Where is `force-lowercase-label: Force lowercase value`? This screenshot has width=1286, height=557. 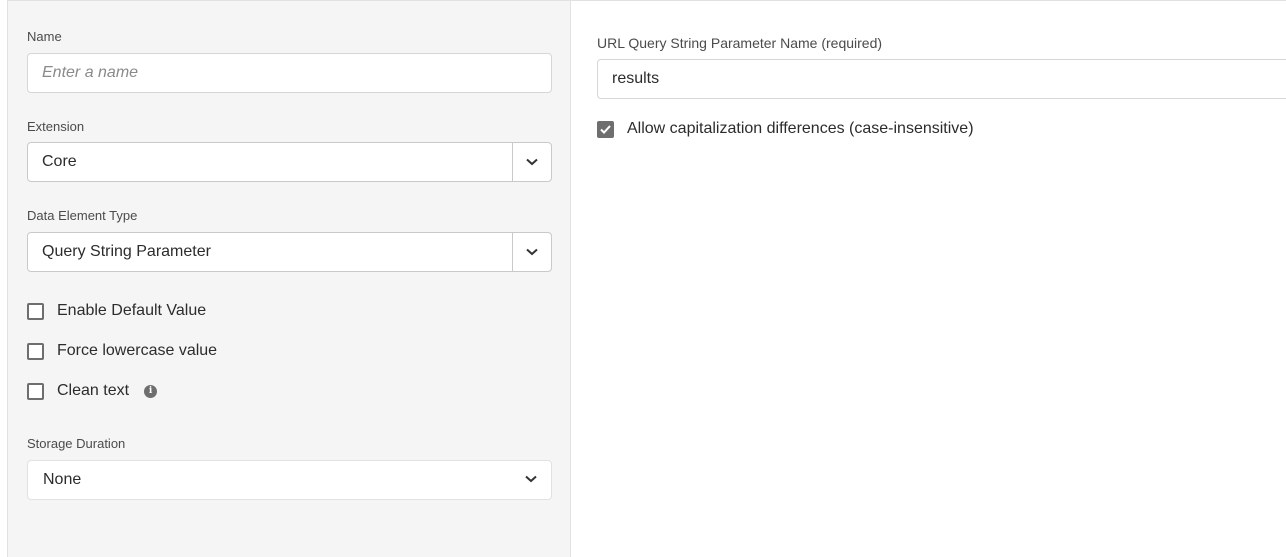 force-lowercase-label: Force lowercase value is located at coordinates (137, 350).